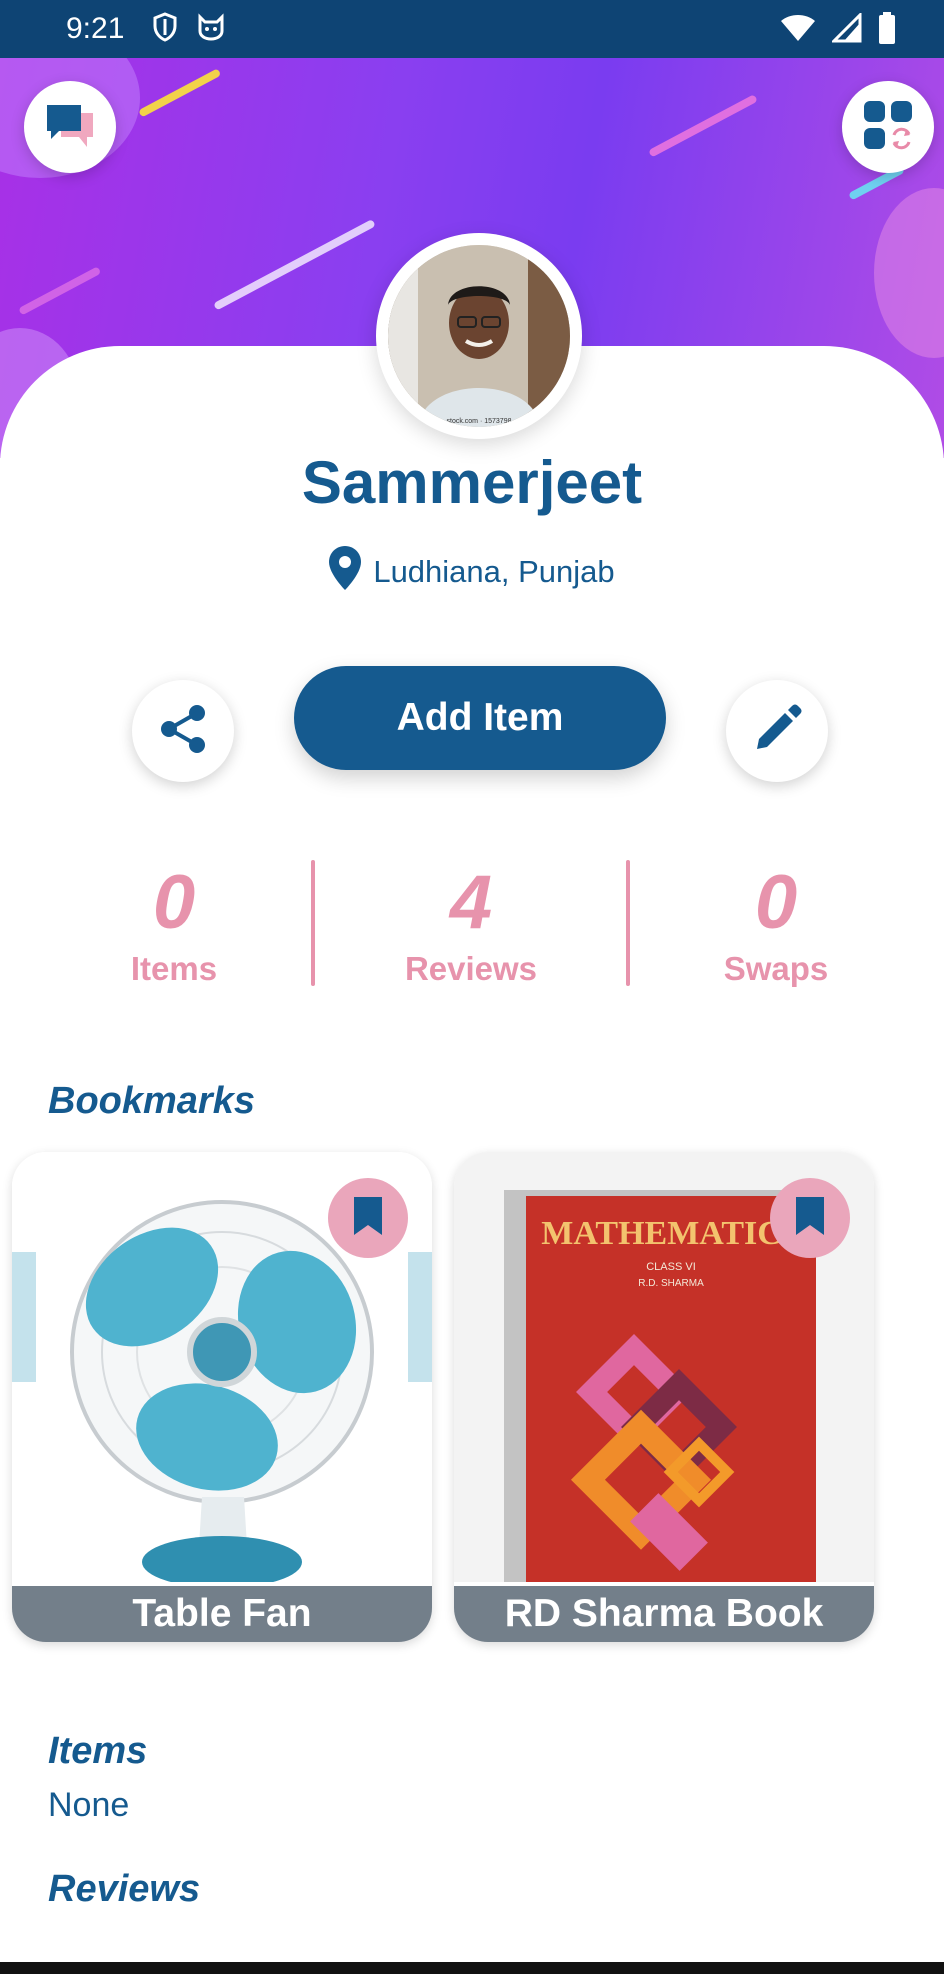 The height and width of the screenshot is (1974, 944). What do you see at coordinates (494, 571) in the screenshot?
I see `location-text: Ludhiana, Punjab` at bounding box center [494, 571].